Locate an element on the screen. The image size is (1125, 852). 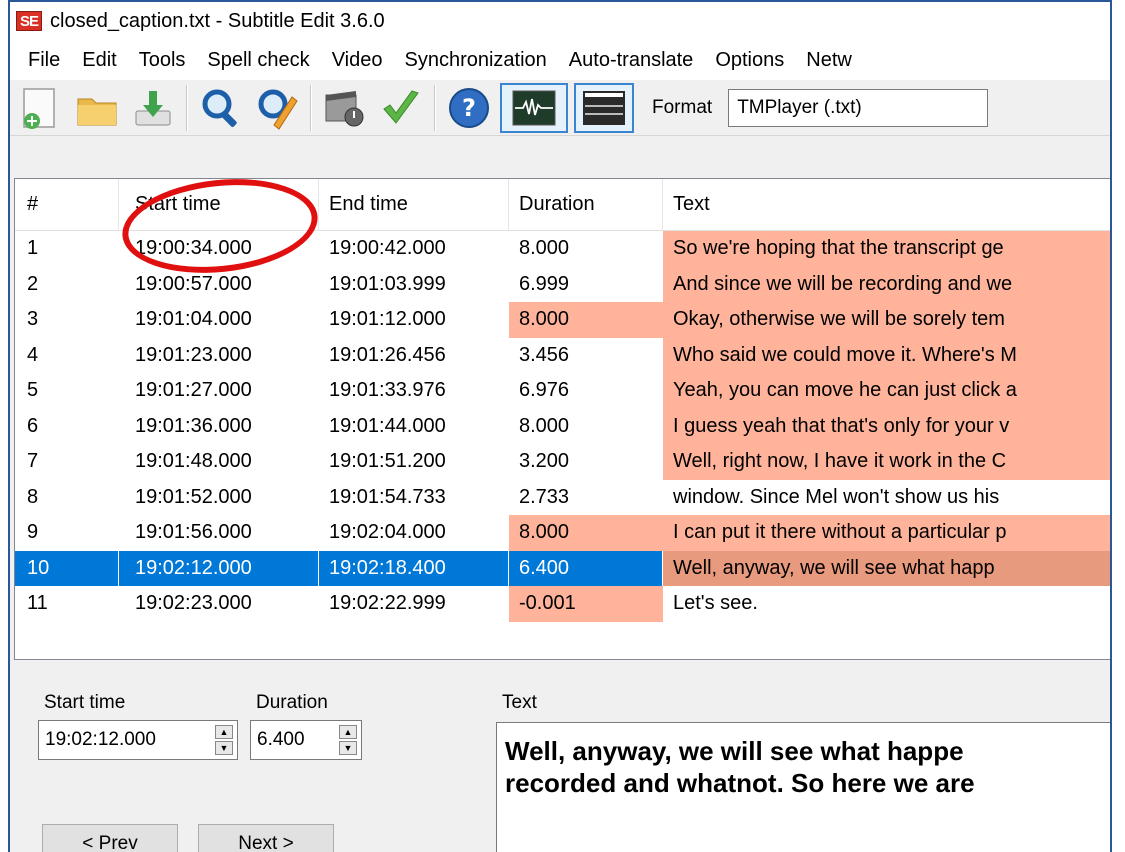
cell-start-time: 19:01:52.000 is located at coordinates (193, 496).